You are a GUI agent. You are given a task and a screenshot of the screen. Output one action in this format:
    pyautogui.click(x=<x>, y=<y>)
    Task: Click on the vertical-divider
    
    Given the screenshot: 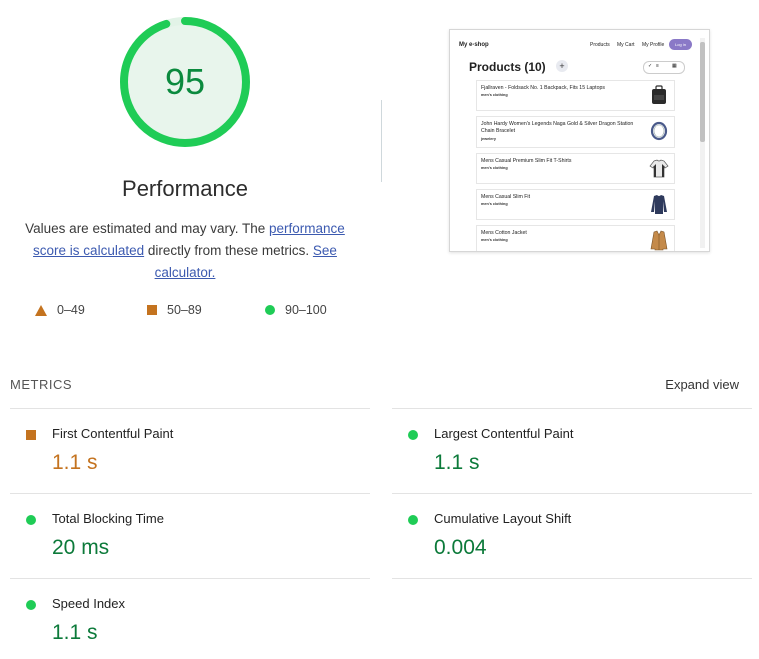 What is the action you would take?
    pyautogui.click(x=381, y=141)
    